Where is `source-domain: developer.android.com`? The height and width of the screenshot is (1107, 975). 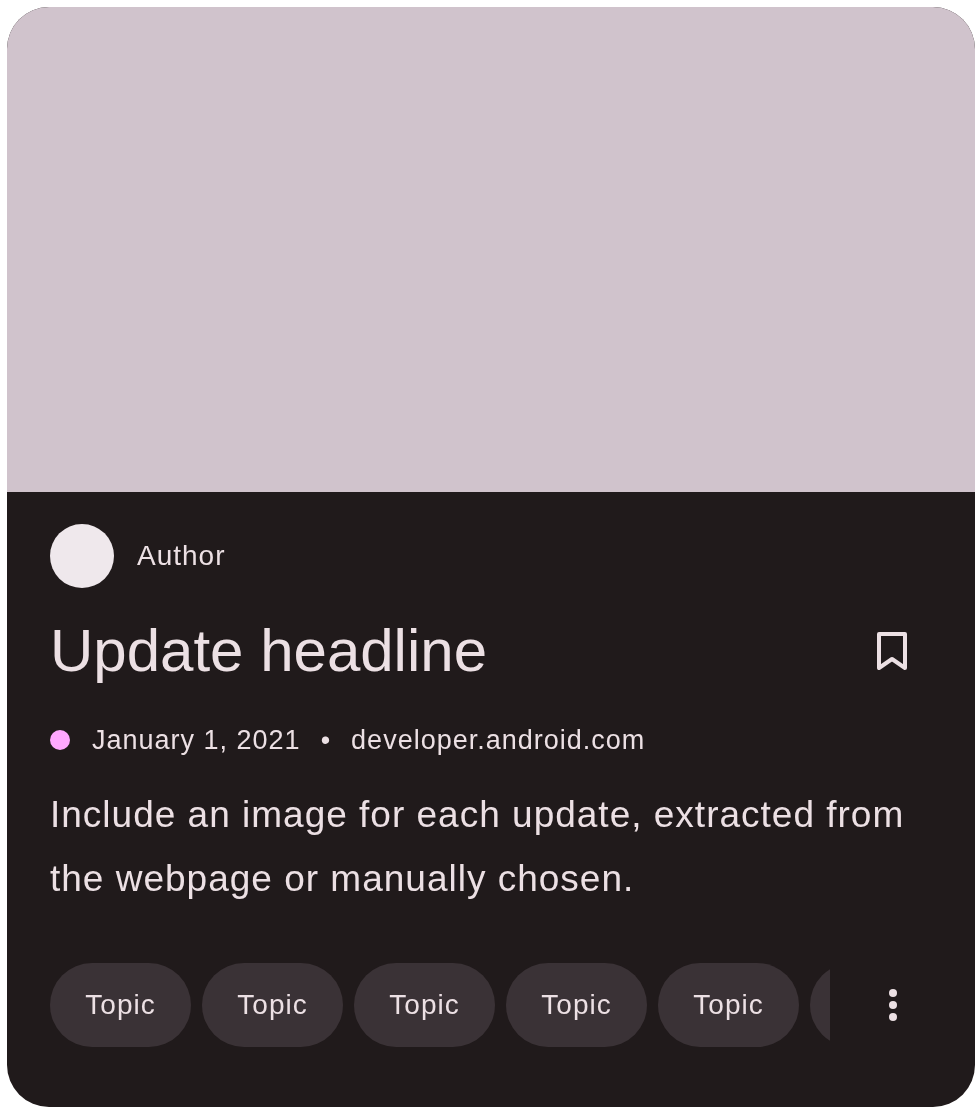
source-domain: developer.android.com is located at coordinates (498, 740).